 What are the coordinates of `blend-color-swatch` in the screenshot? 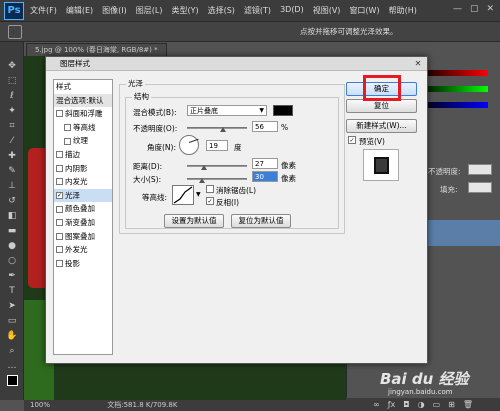 It's located at (283, 110).